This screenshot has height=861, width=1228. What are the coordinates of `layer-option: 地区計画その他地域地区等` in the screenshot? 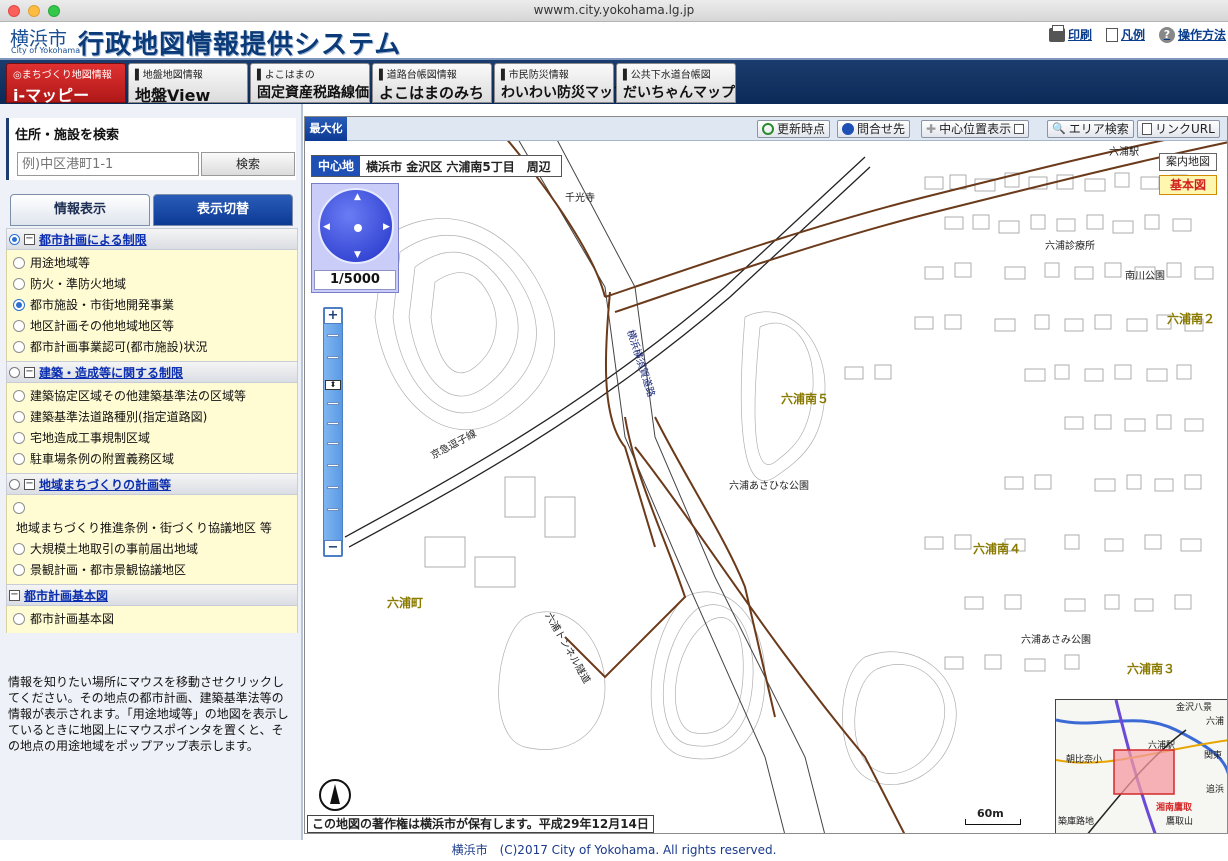 It's located at (152, 325).